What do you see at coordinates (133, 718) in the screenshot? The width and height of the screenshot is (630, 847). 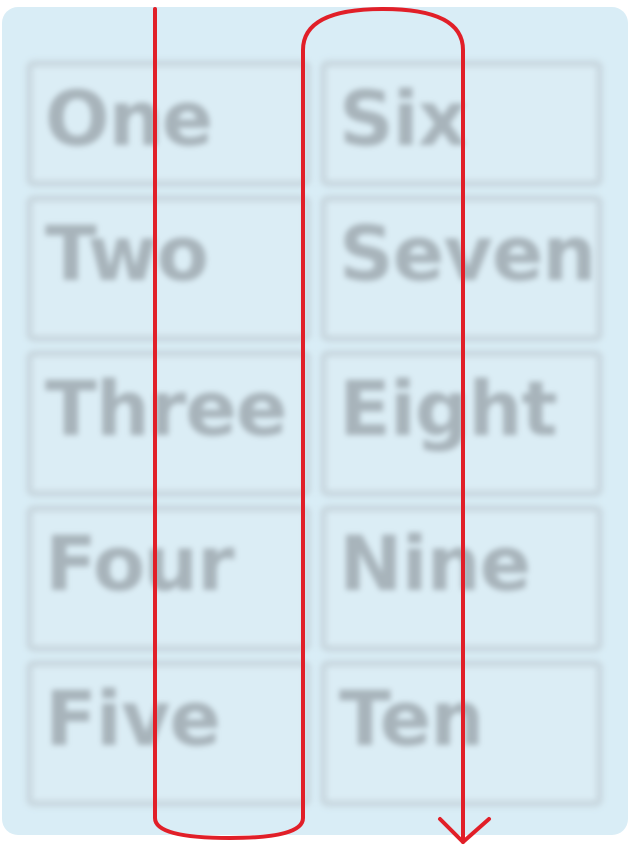 I see `cell-label-five: Five` at bounding box center [133, 718].